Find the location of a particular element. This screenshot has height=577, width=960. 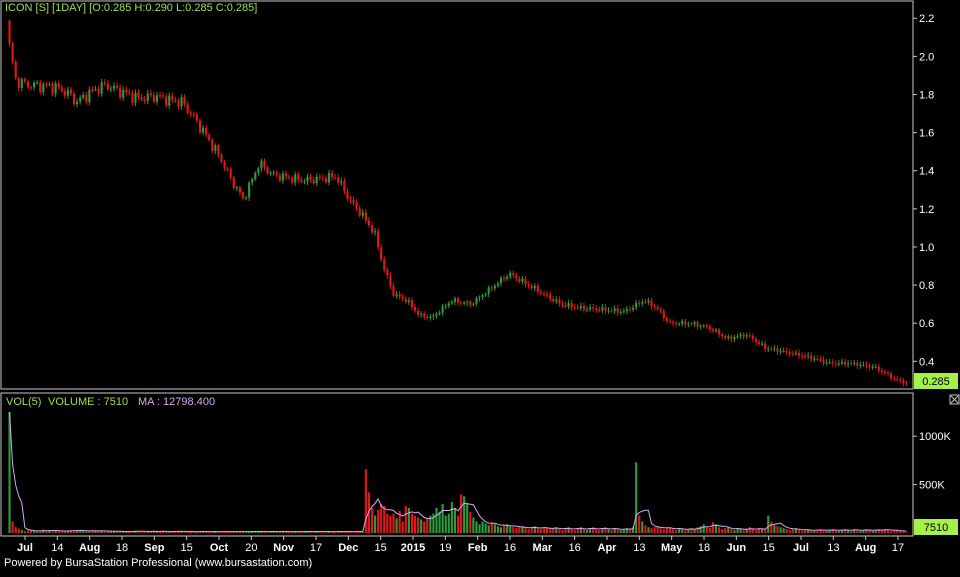

volume-tick-label: 500K is located at coordinates (932, 486).